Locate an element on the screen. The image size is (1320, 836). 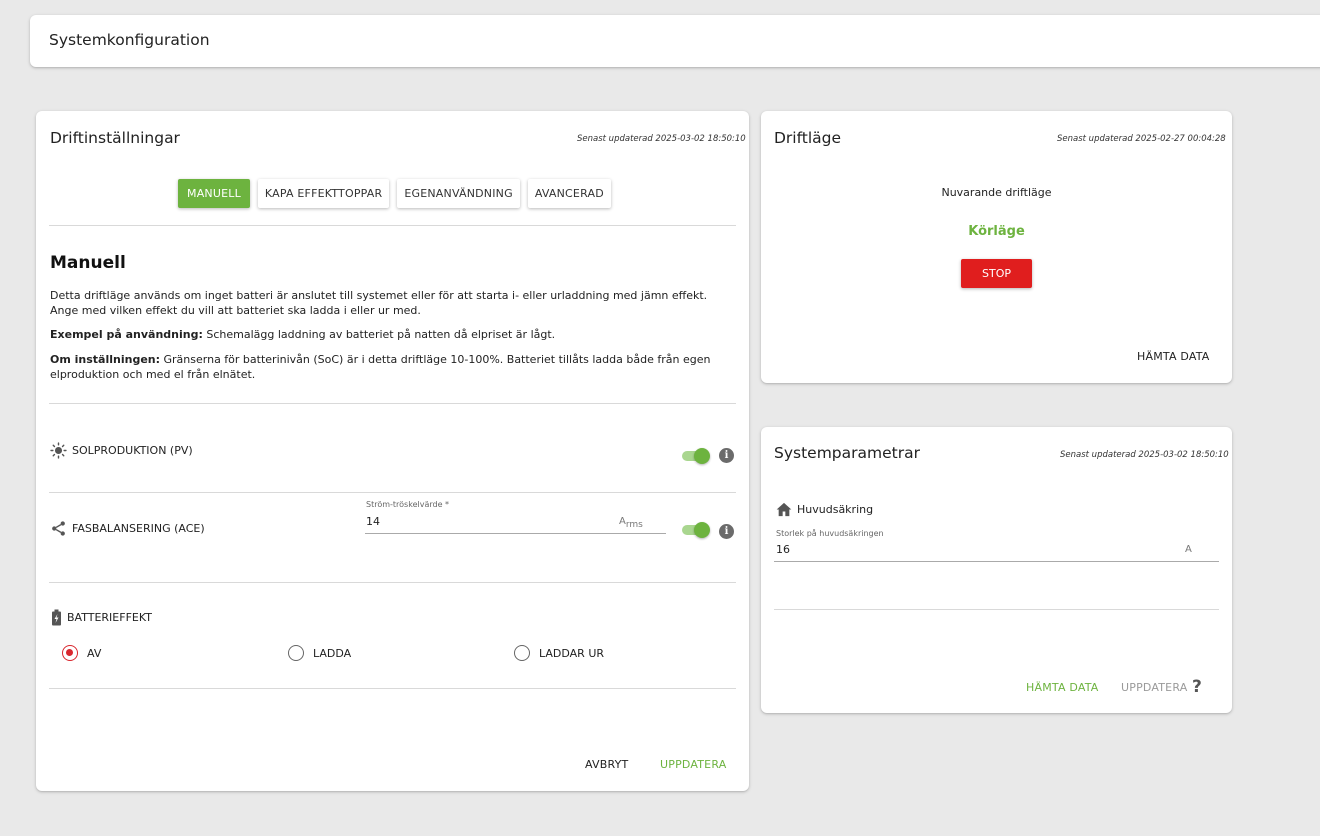
pv-row-label: SOLPRODUKTION (PV) is located at coordinates (121, 450).